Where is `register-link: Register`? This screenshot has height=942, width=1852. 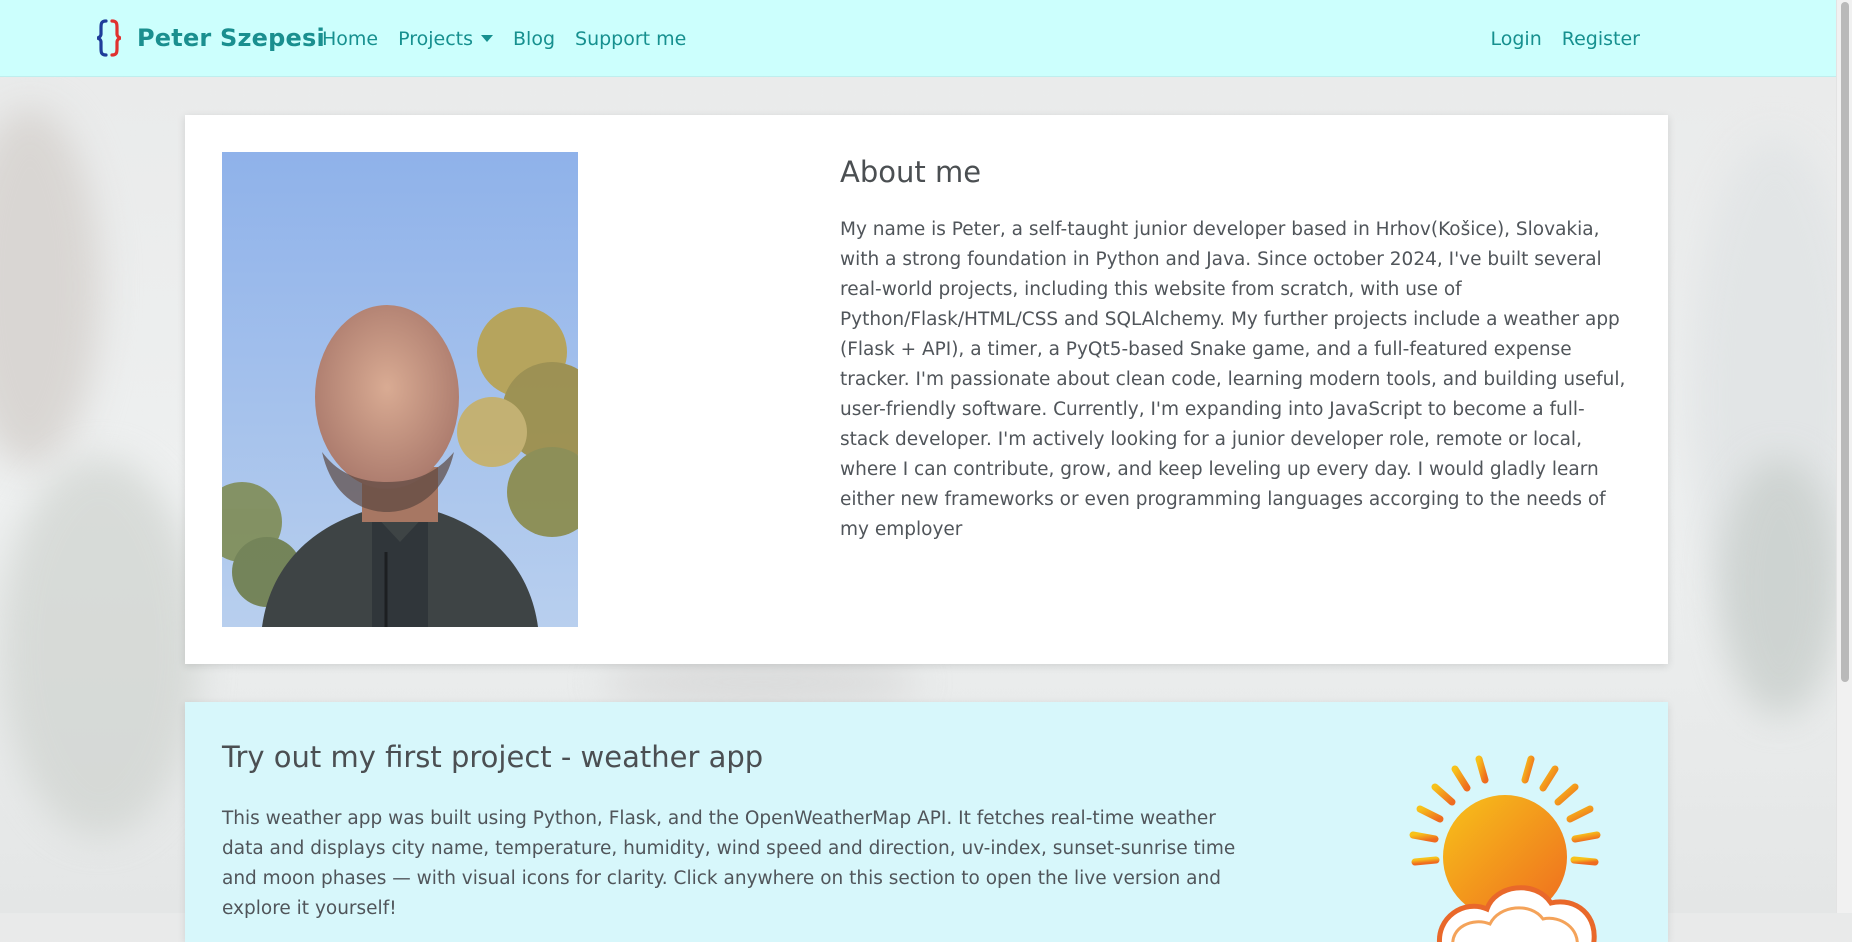 register-link: Register is located at coordinates (1596, 39).